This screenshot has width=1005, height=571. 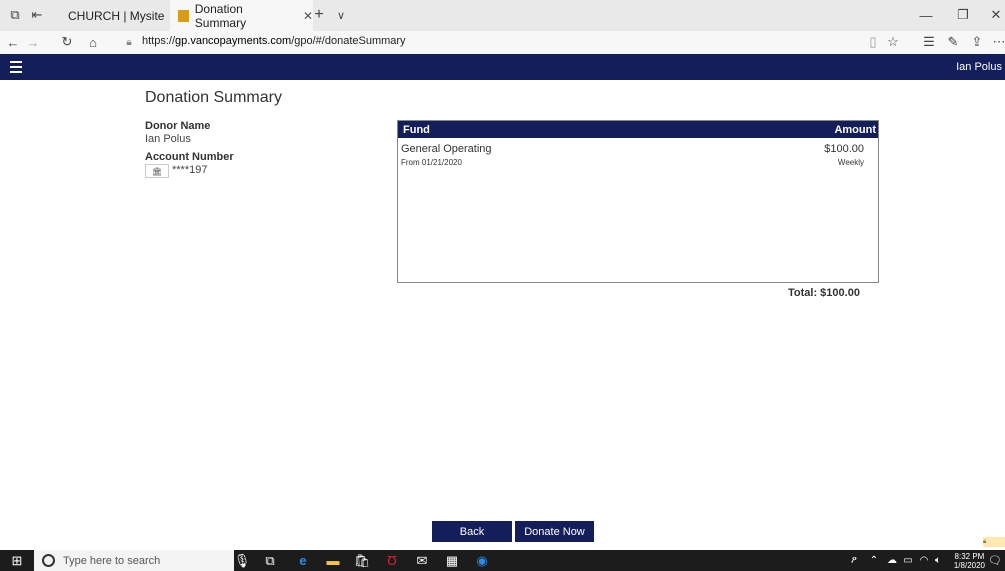 What do you see at coordinates (431, 162) in the screenshot?
I see `fund-start-date: From 01/21/2020` at bounding box center [431, 162].